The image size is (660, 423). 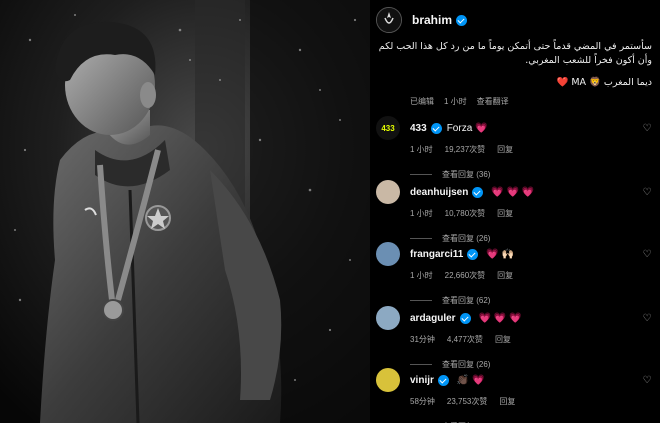 What do you see at coordinates (465, 275) in the screenshot?
I see `comment-likes: 22,660次赞` at bounding box center [465, 275].